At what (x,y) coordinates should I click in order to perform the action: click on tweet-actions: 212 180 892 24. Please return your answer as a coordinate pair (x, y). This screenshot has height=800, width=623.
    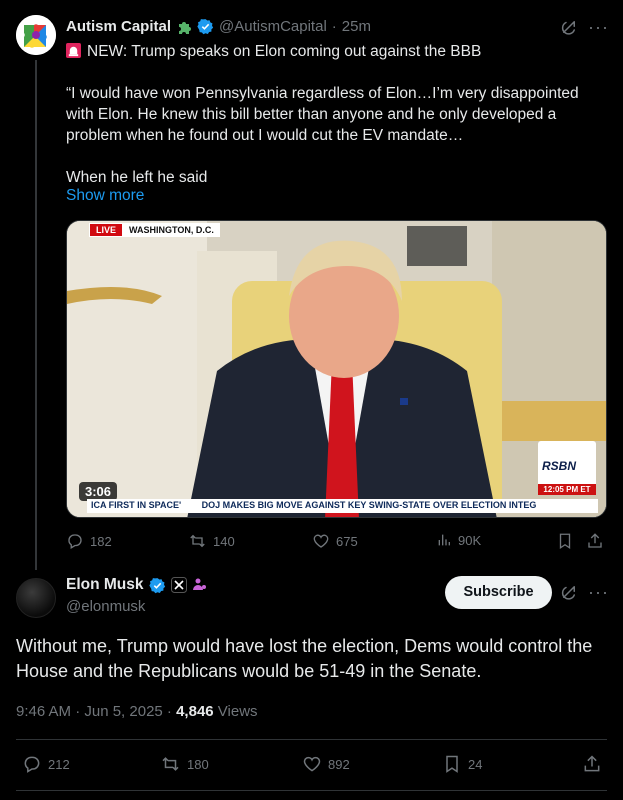
    Looking at the image, I should click on (311, 765).